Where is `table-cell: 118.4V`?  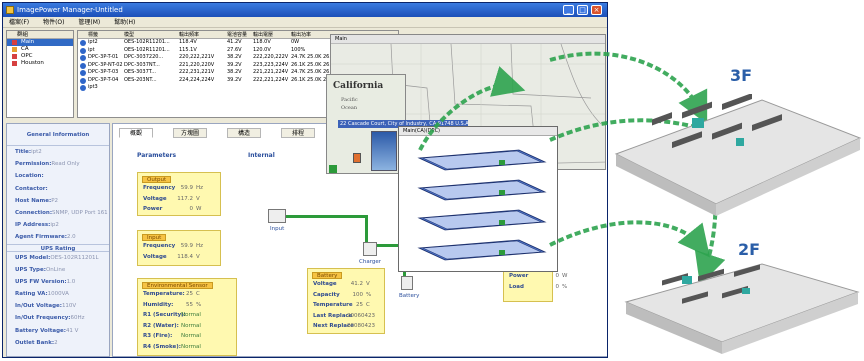 table-cell: 118.4V is located at coordinates (188, 42).